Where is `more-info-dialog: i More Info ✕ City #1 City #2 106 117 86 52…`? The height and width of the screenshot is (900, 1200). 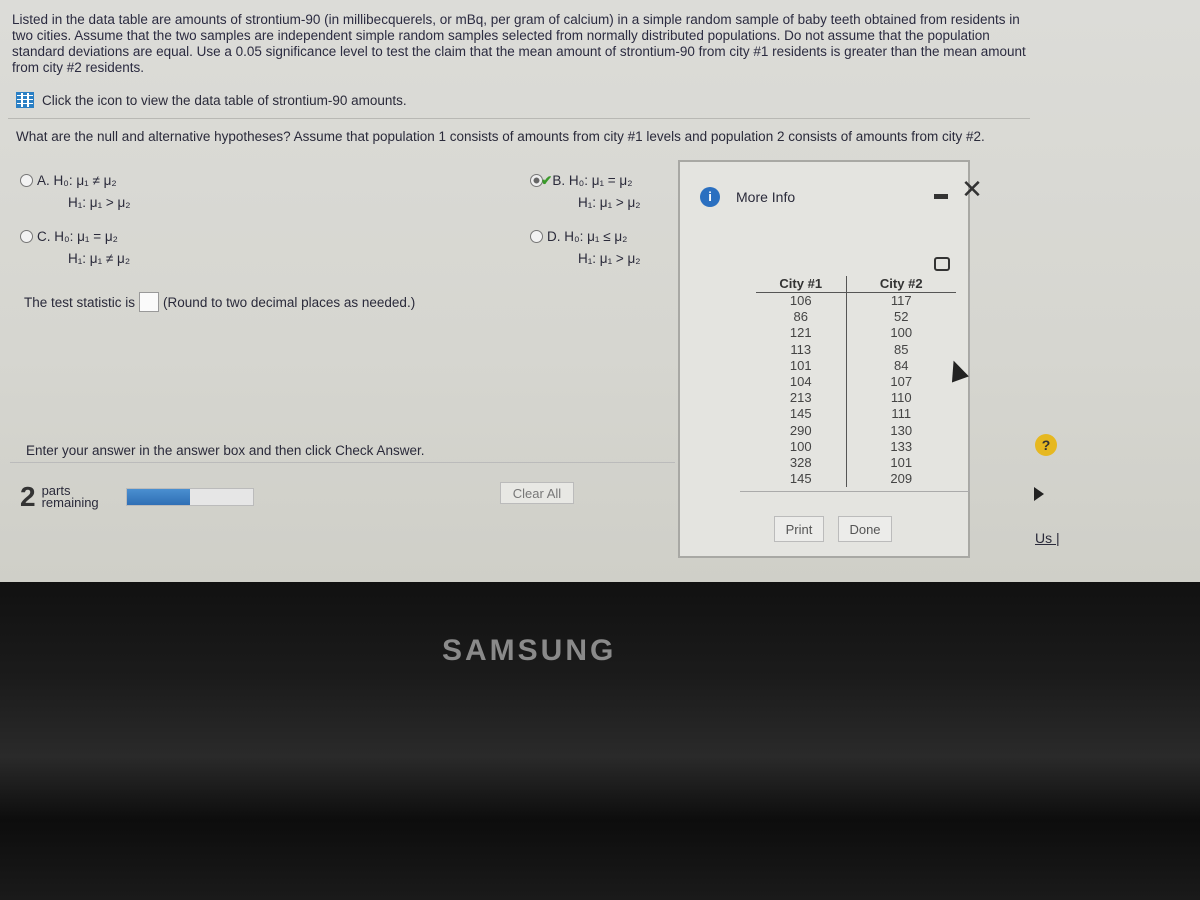 more-info-dialog: i More Info ✕ City #1 City #2 106 117 86 52… is located at coordinates (830, 359).